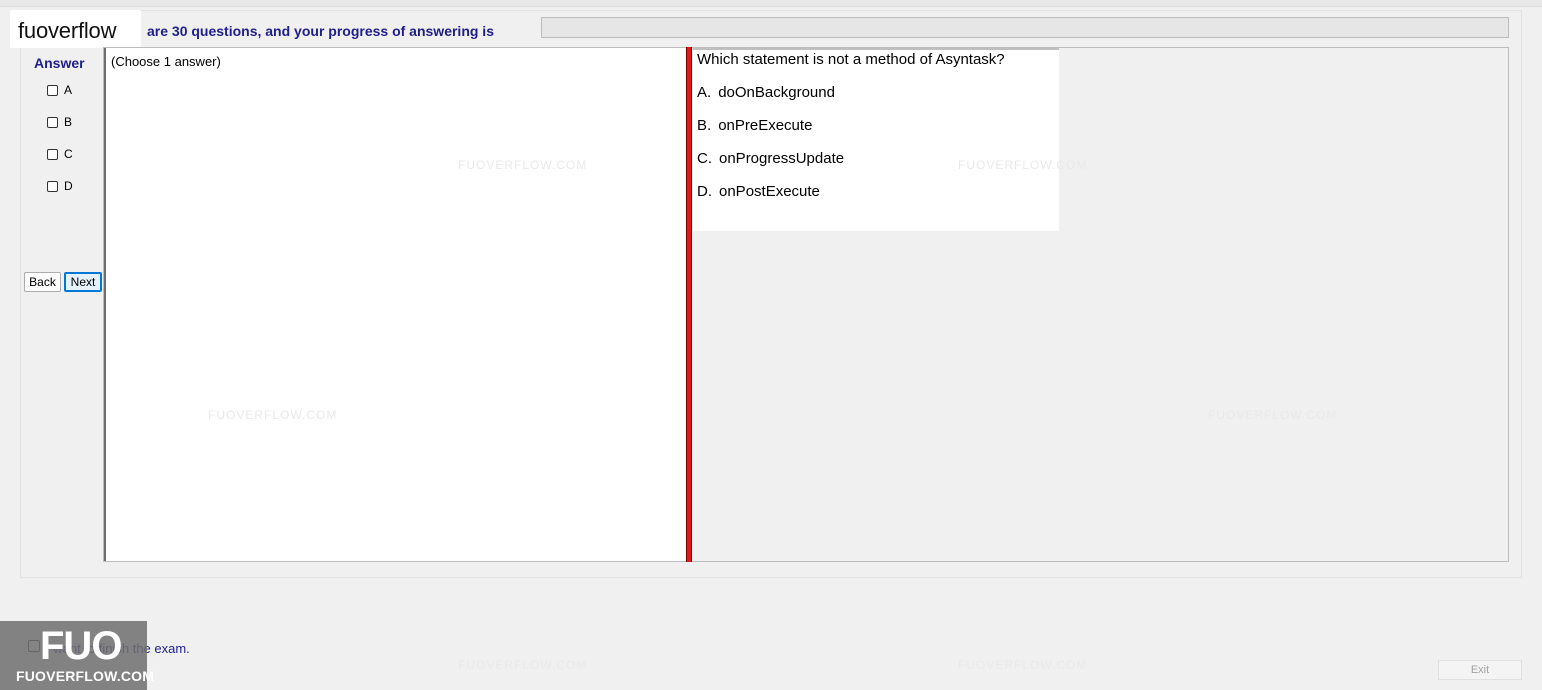 The image size is (1542, 690). I want to click on answer-title: Answer, so click(59, 63).